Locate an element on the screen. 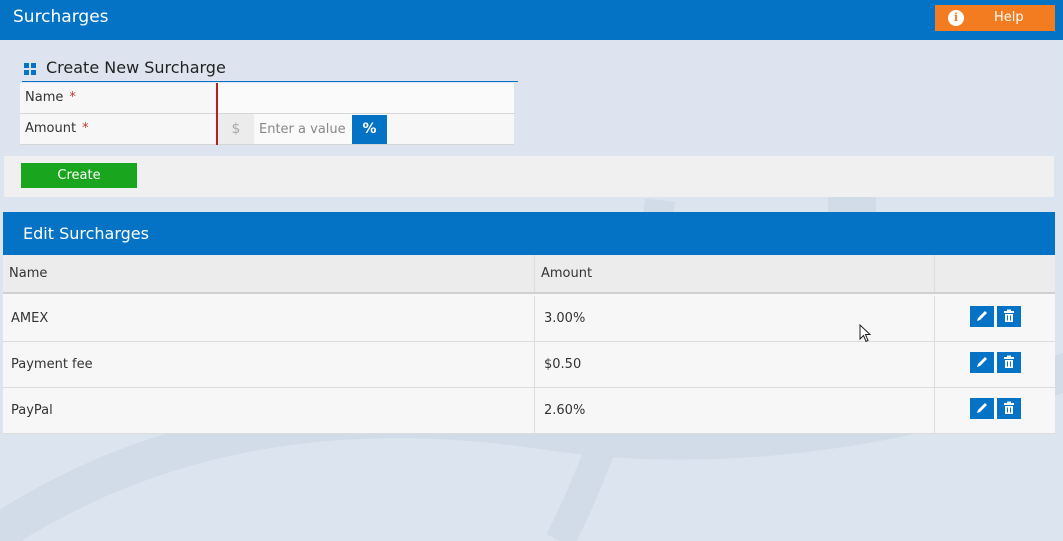 This screenshot has width=1063, height=541. surcharge-amount: $0.50 is located at coordinates (563, 364).